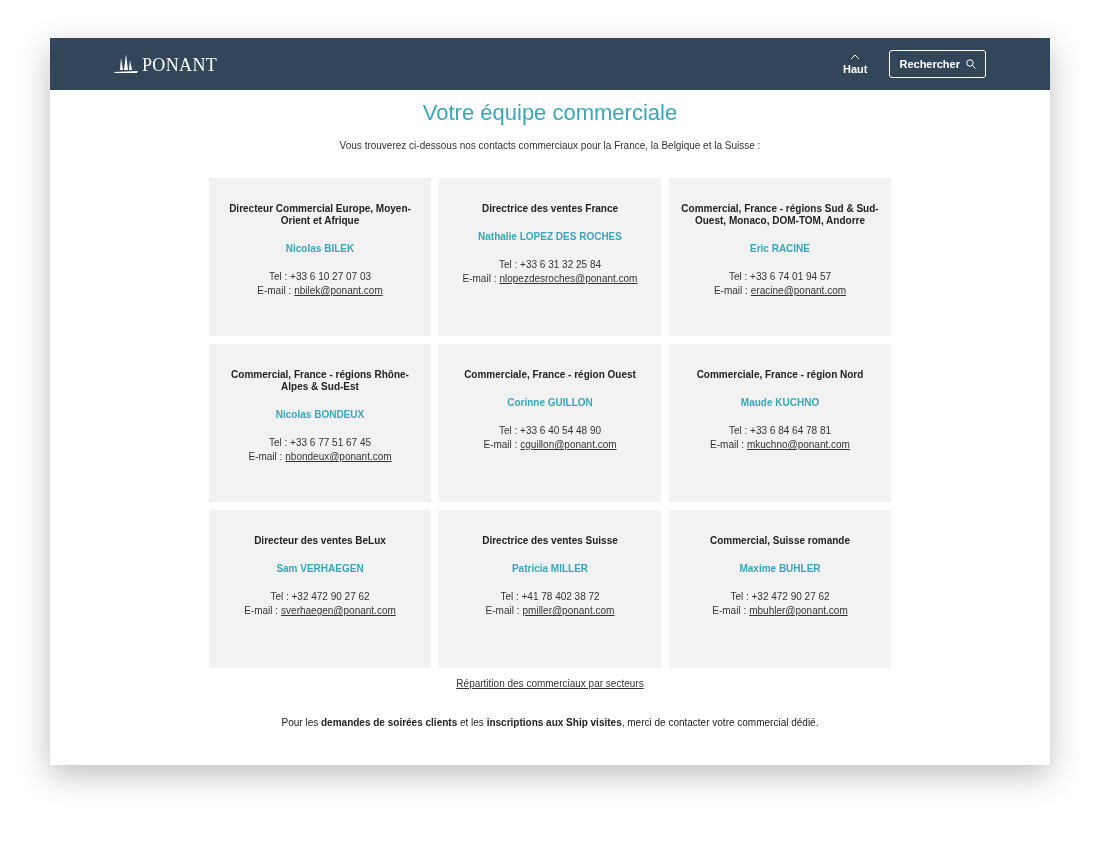 The height and width of the screenshot is (844, 1100). I want to click on search-button: Rechercher, so click(937, 64).